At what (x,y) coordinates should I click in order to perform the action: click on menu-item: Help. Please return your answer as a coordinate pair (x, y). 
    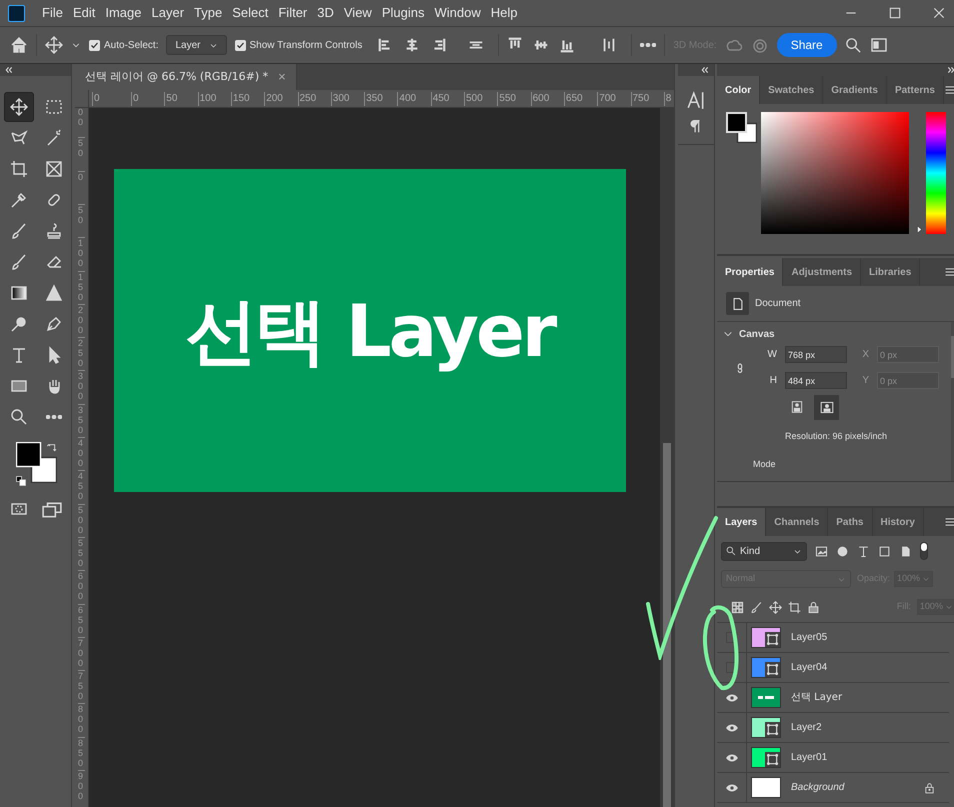
    Looking at the image, I should click on (504, 13).